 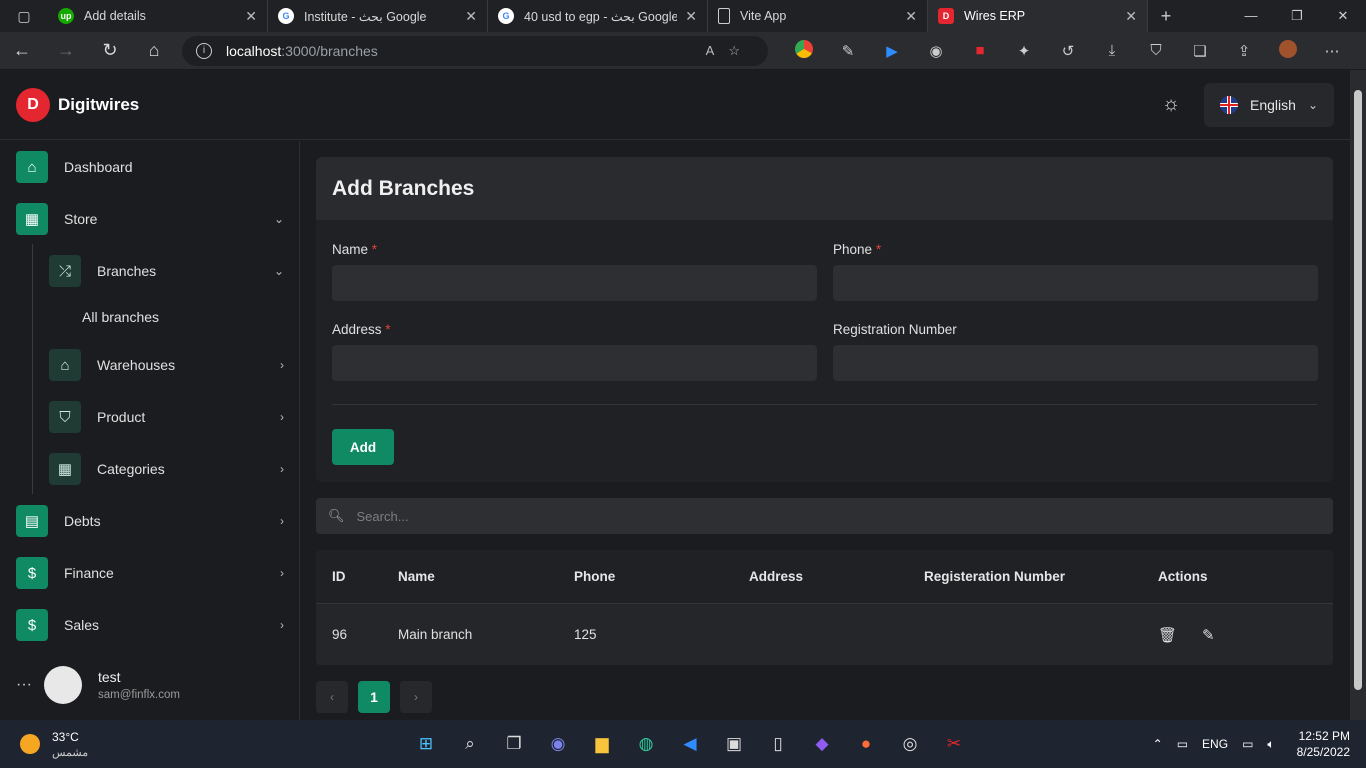 What do you see at coordinates (150, 167) in the screenshot?
I see `sidebar-item-dashboard: ⌂ Dashboard` at bounding box center [150, 167].